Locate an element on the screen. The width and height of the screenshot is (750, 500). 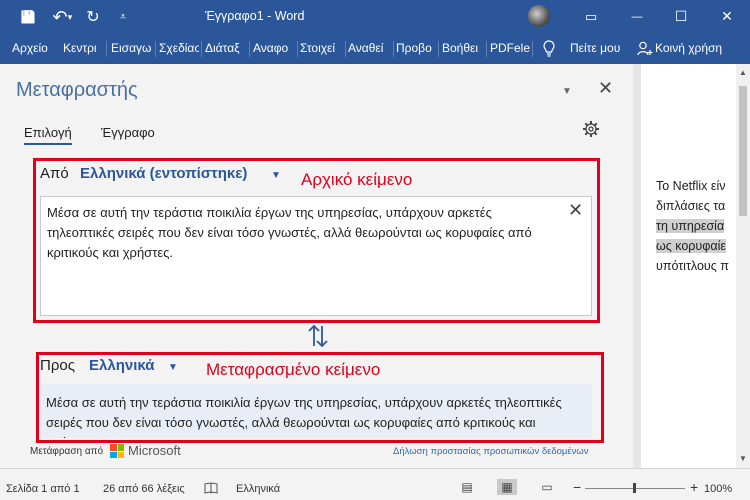
scroll-up-icon: ▲ is located at coordinates (743, 72).